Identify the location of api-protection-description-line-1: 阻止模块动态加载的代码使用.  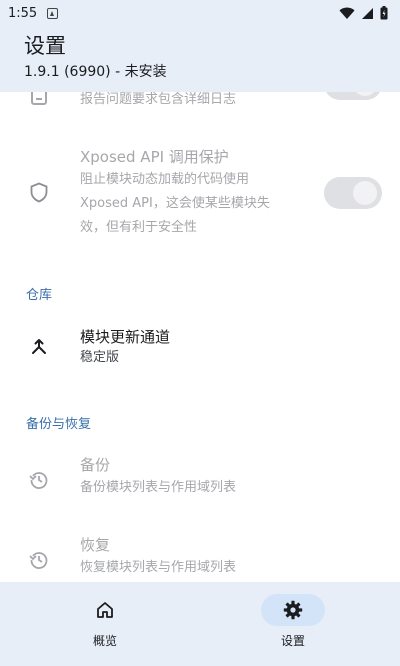
(165, 179).